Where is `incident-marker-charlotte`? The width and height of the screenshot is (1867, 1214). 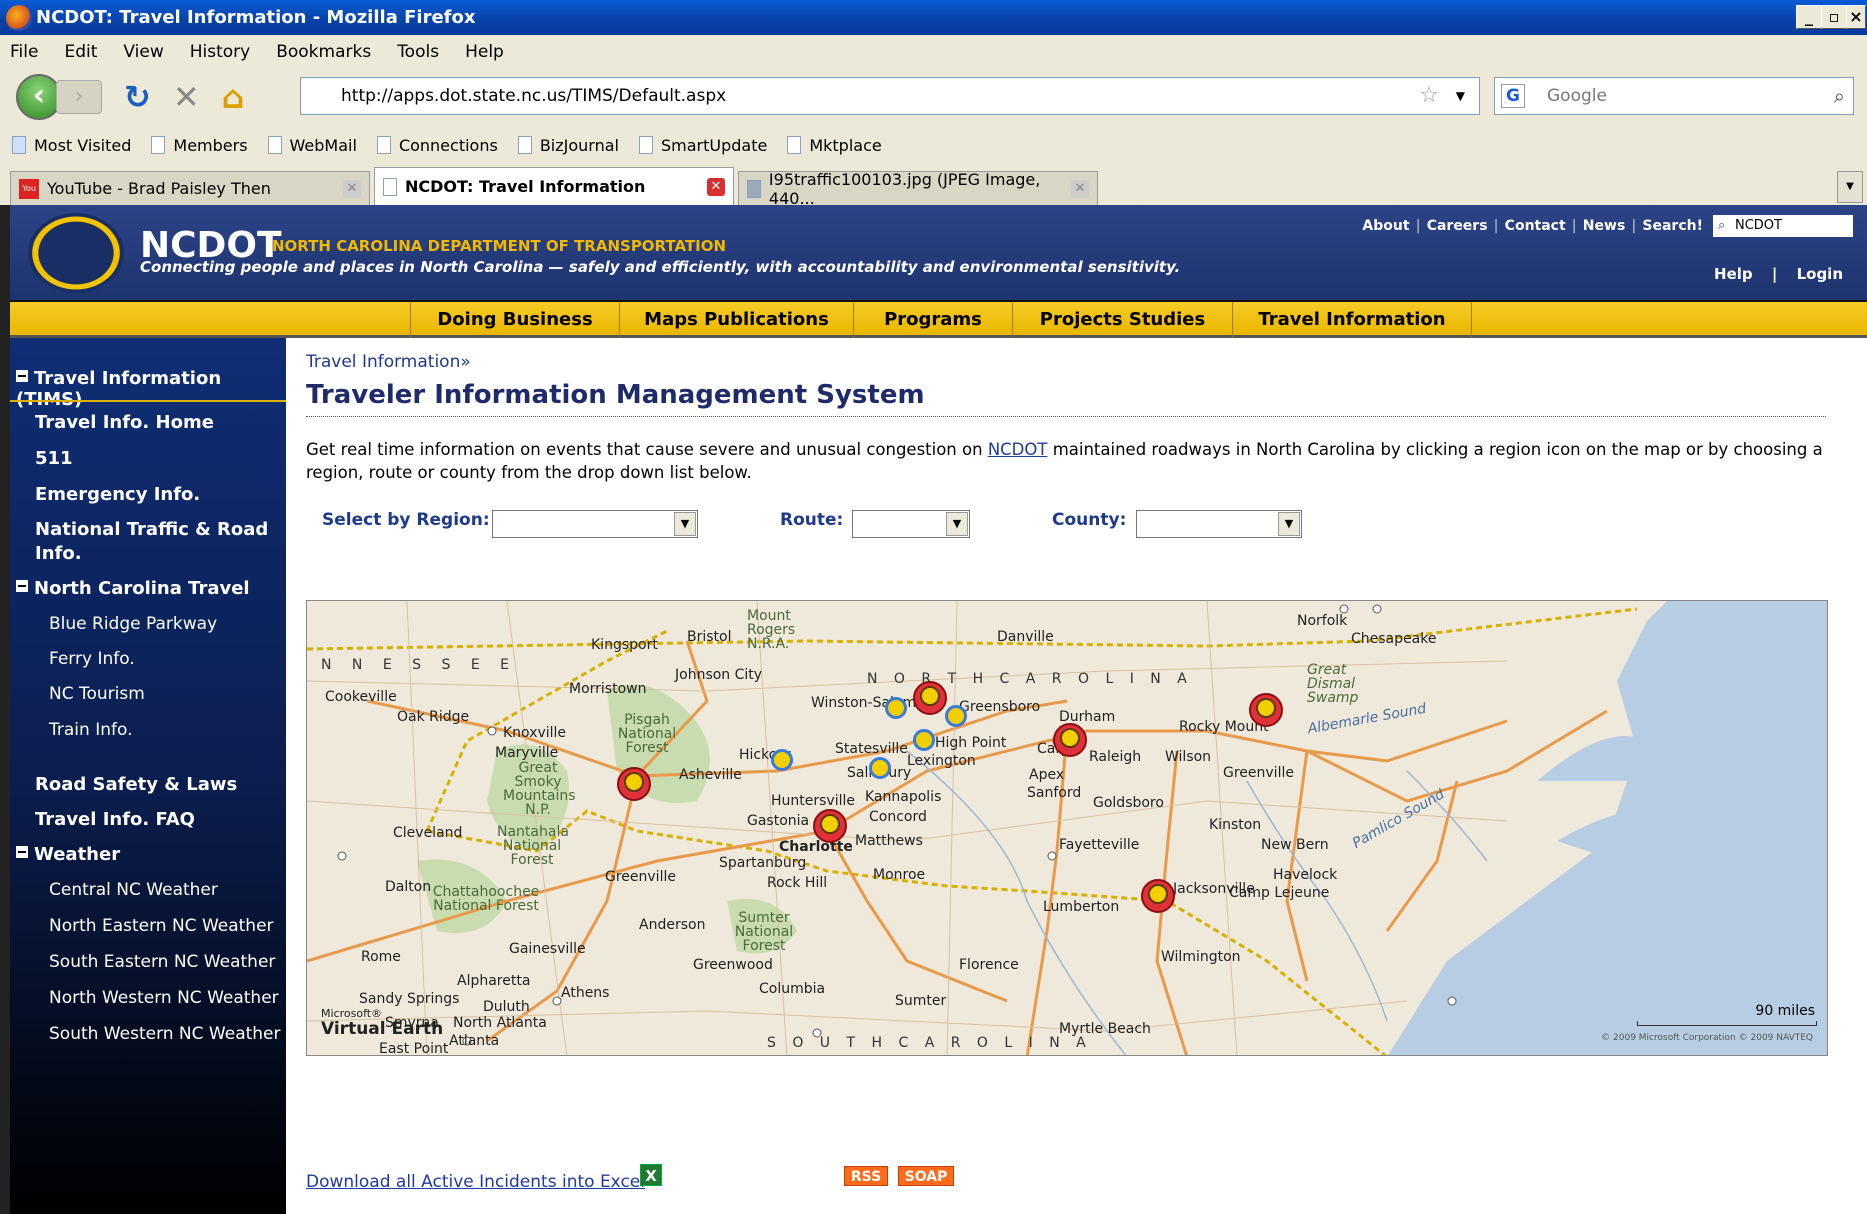 incident-marker-charlotte is located at coordinates (830, 826).